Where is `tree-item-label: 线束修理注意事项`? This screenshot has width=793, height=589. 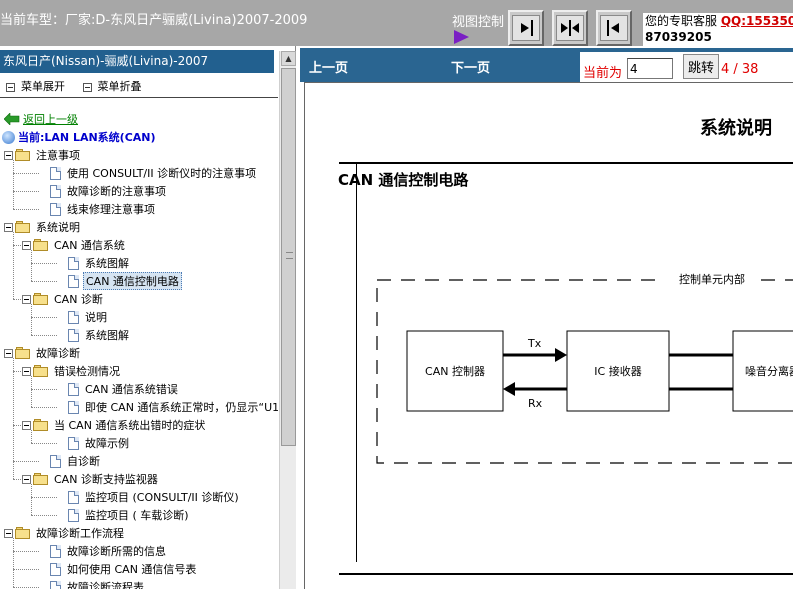 tree-item-label: 线束修理注意事项 is located at coordinates (111, 209).